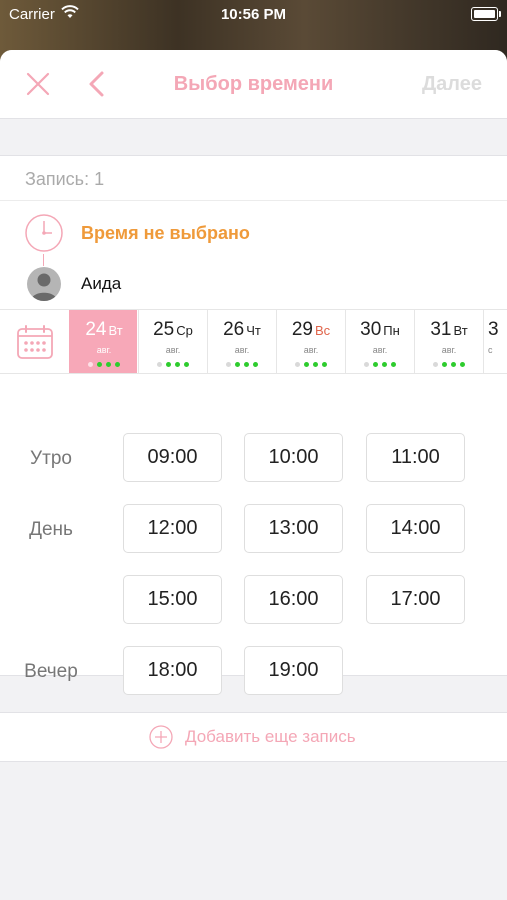  Describe the element at coordinates (51, 529) in the screenshot. I see `period-day: День` at that location.